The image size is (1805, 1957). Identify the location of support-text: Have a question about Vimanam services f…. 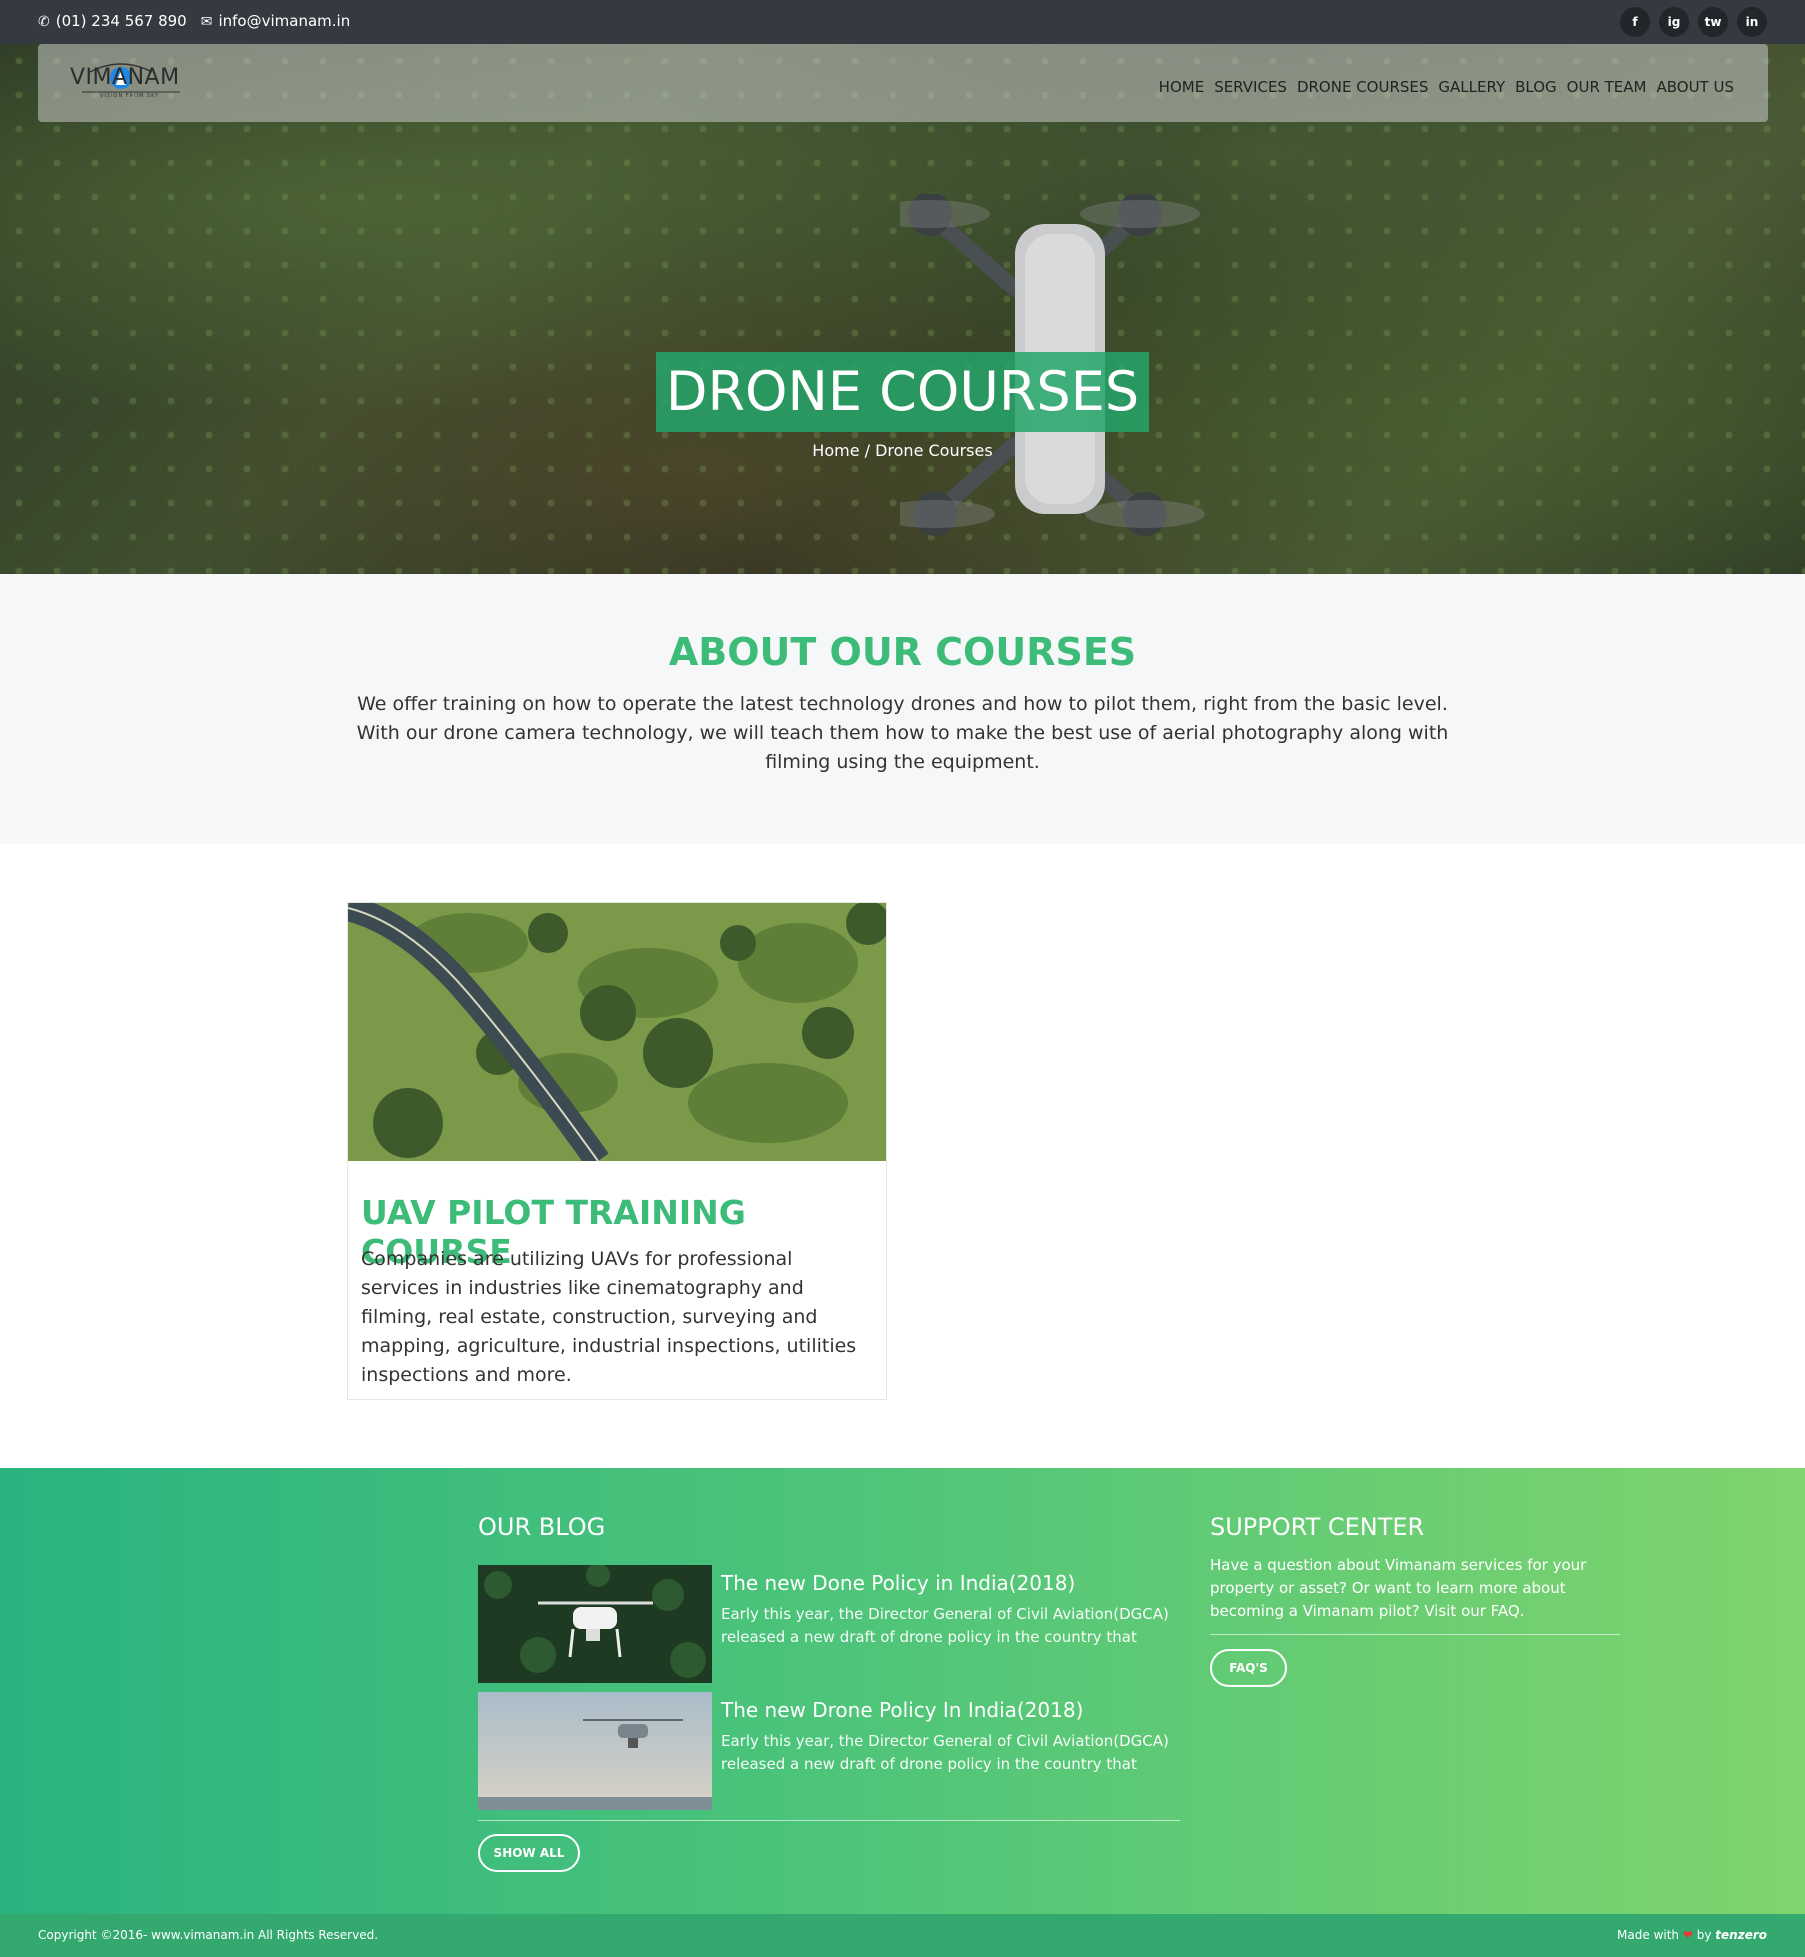
(1398, 1588).